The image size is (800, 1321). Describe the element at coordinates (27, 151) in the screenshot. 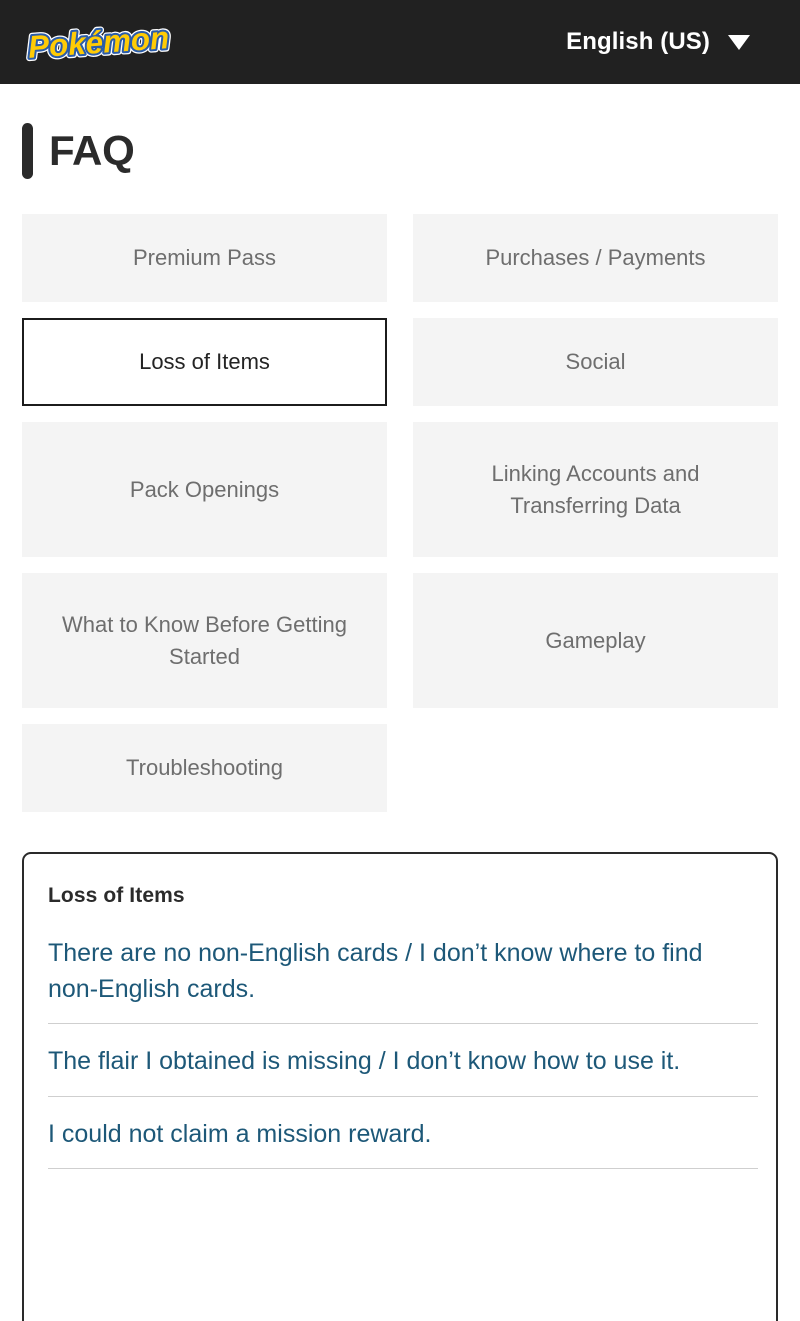

I see `title-accent-bar` at that location.